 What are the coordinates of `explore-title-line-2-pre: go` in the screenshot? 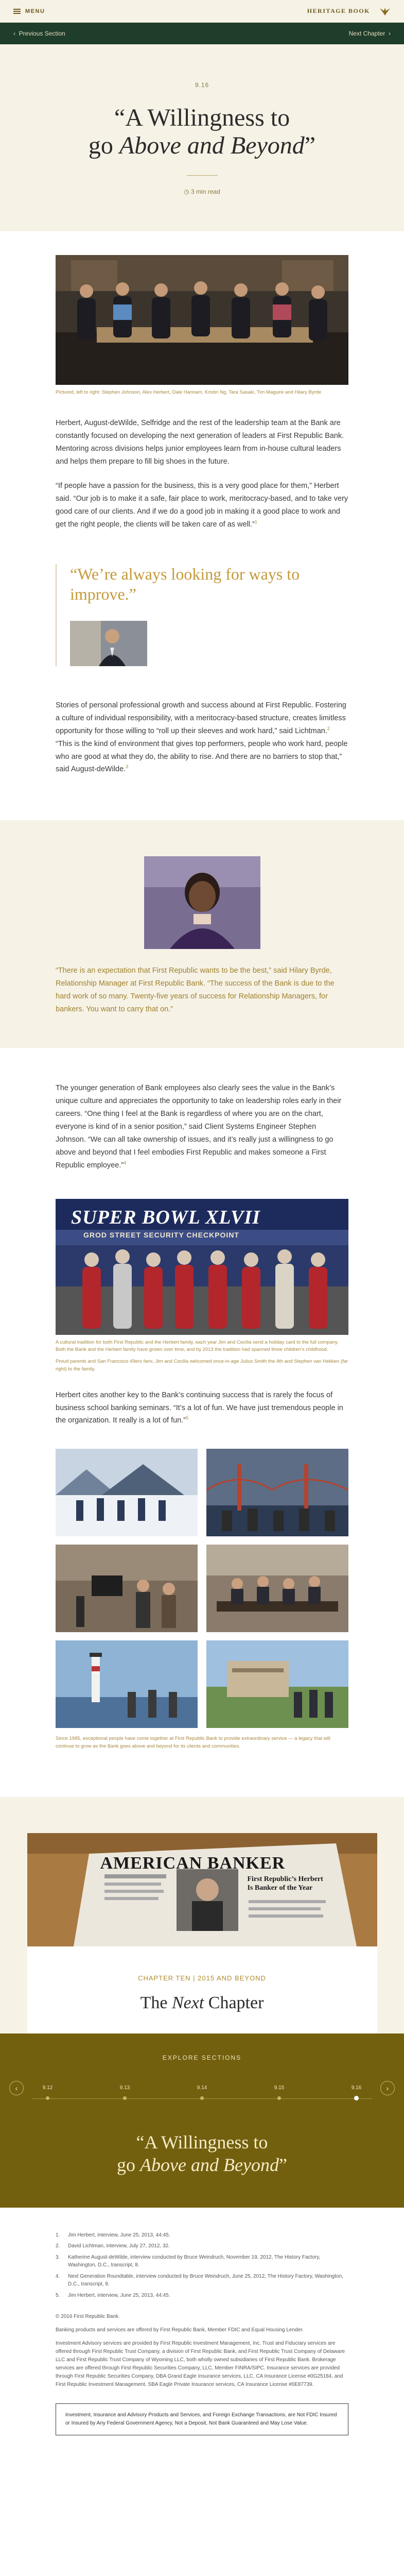 It's located at (128, 2164).